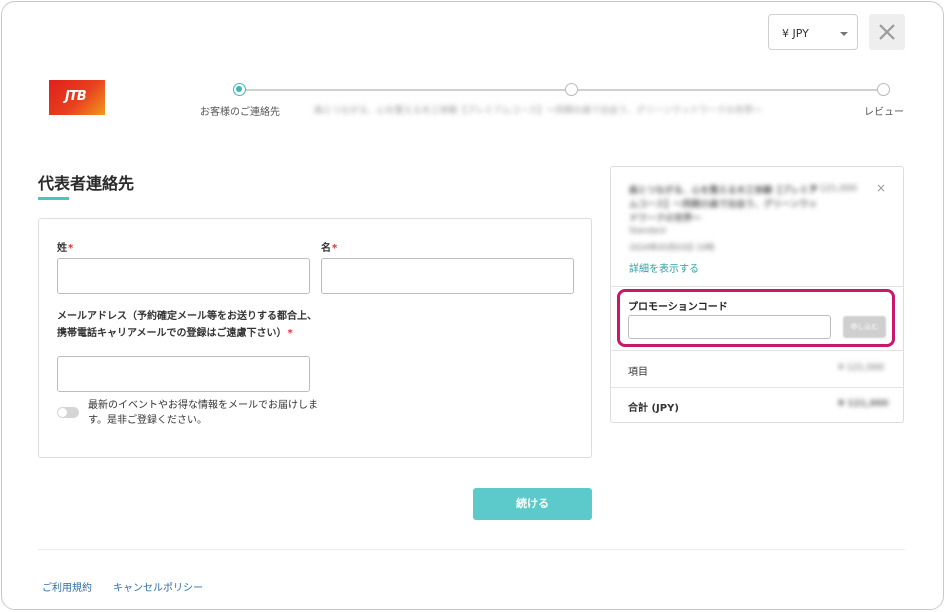 Image resolution: width=946 pixels, height=612 pixels. Describe the element at coordinates (881, 188) in the screenshot. I see `remove-item-icon: ×` at that location.